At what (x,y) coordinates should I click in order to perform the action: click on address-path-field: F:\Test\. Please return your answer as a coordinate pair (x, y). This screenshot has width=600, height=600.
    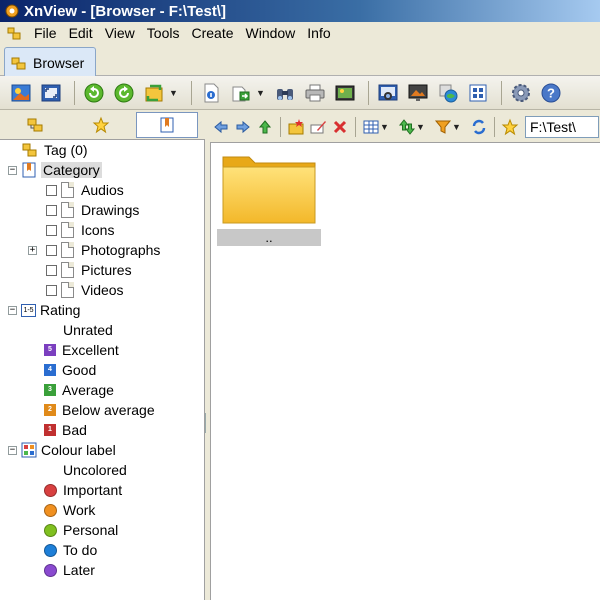
    Looking at the image, I should click on (562, 127).